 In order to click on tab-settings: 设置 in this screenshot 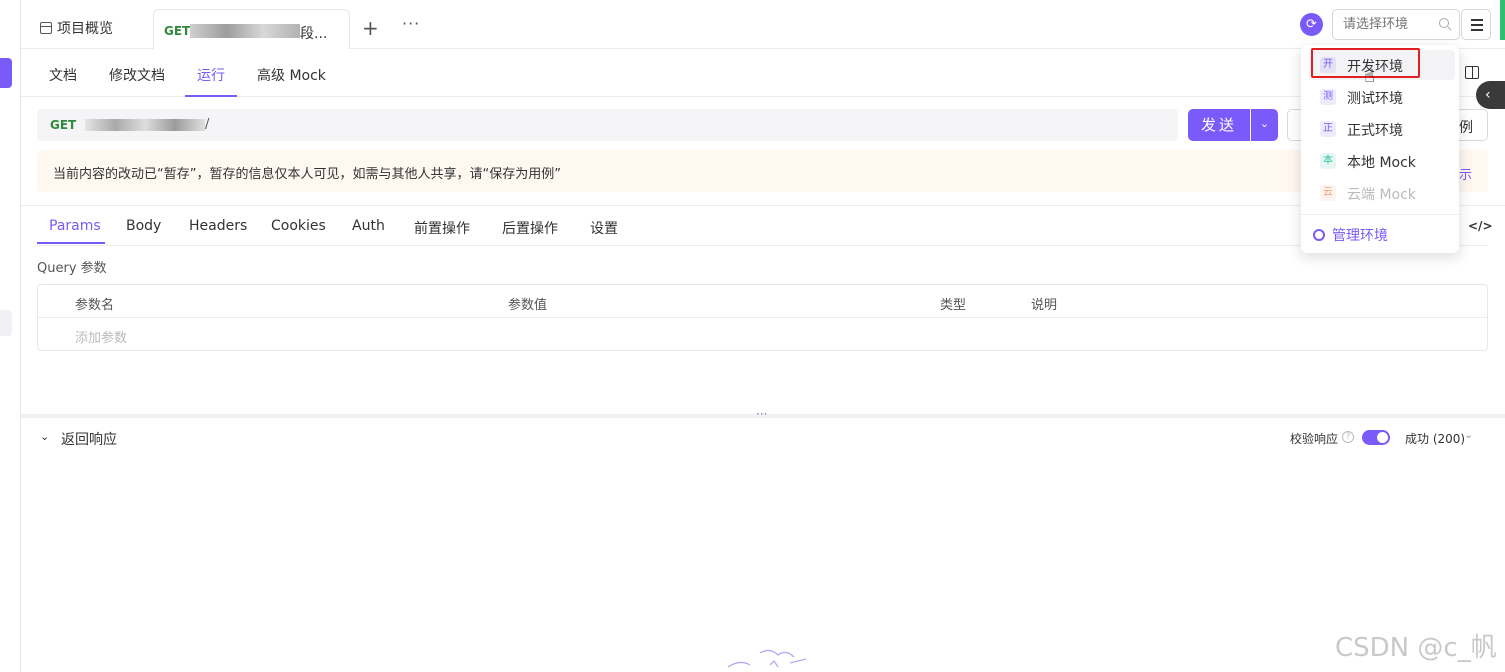, I will do `click(604, 228)`.